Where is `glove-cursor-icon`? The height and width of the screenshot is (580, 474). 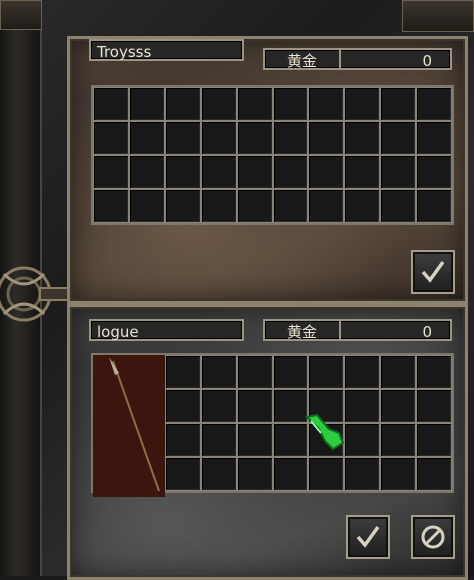
glove-cursor-icon is located at coordinates (324, 432).